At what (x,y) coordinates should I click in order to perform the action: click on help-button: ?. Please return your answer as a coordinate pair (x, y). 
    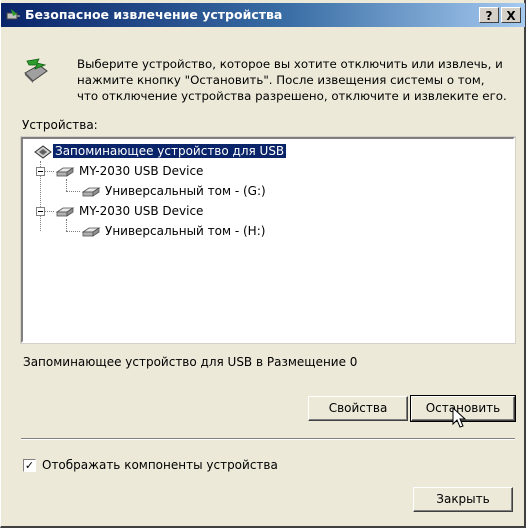
    Looking at the image, I should click on (489, 15).